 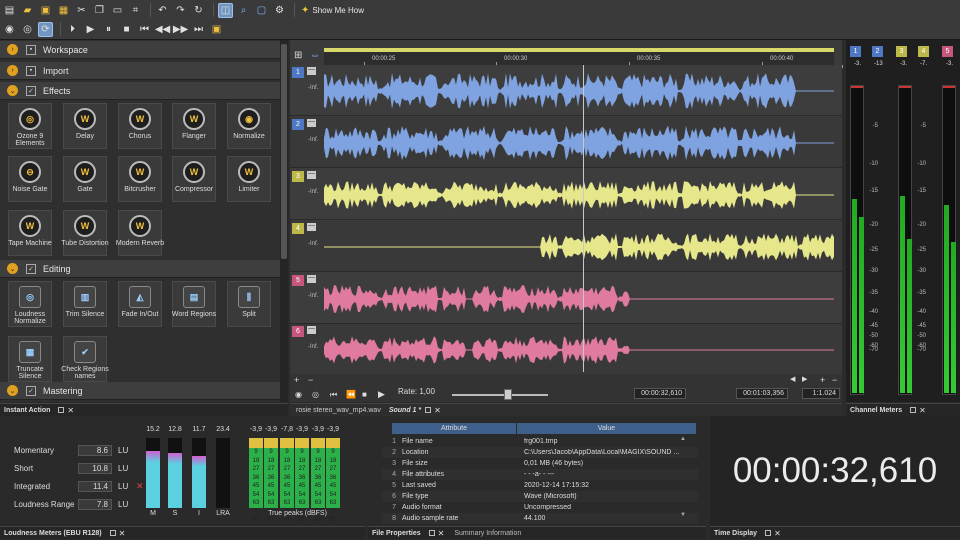 What do you see at coordinates (298, 55) in the screenshot?
I see `ruler-menu-icon: ⊞` at bounding box center [298, 55].